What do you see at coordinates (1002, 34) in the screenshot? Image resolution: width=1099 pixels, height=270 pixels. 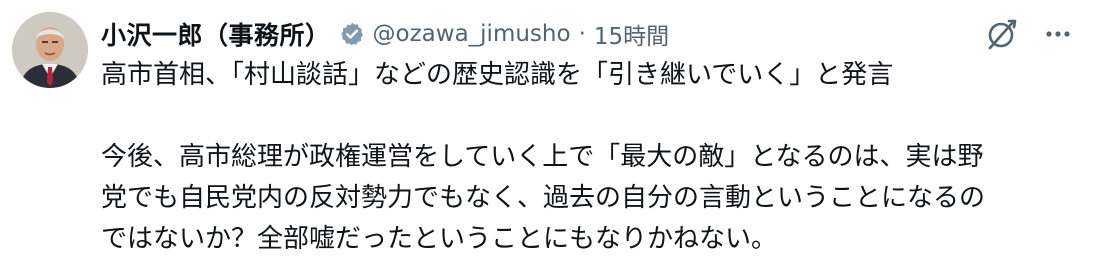 I see `grok-icon` at bounding box center [1002, 34].